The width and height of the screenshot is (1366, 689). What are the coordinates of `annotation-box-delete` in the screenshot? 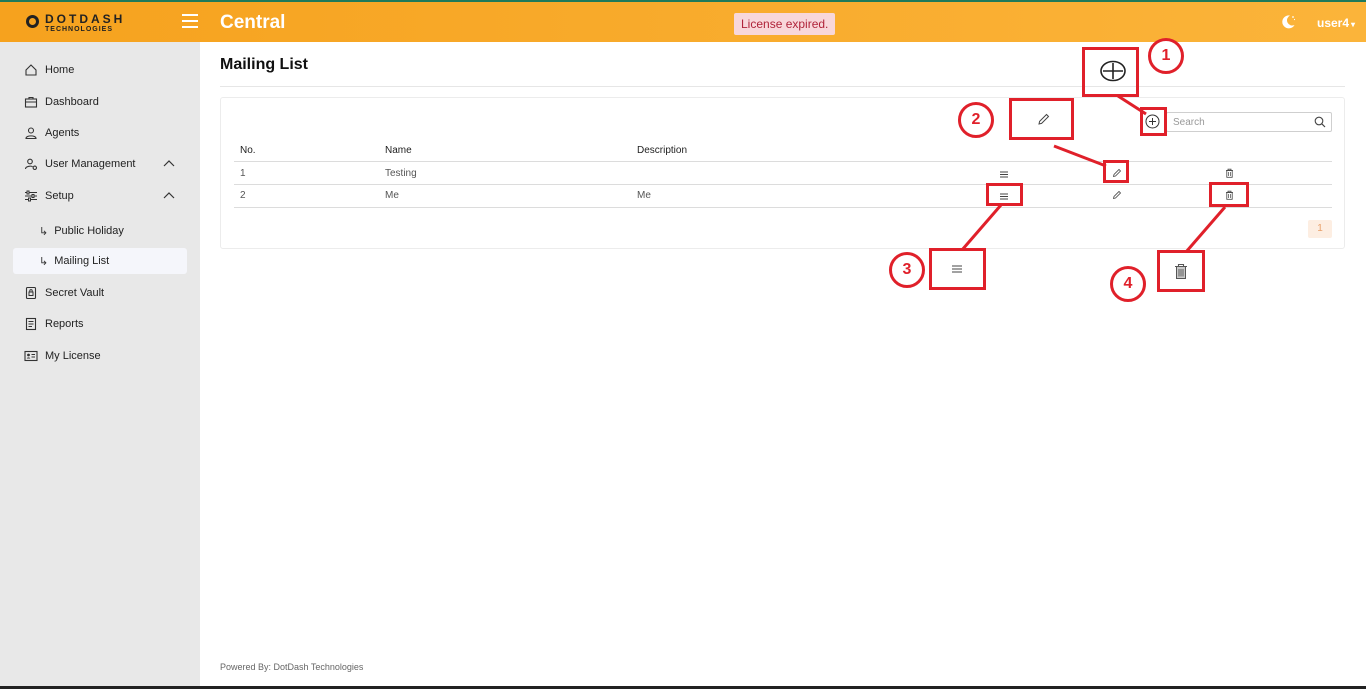 It's located at (1181, 271).